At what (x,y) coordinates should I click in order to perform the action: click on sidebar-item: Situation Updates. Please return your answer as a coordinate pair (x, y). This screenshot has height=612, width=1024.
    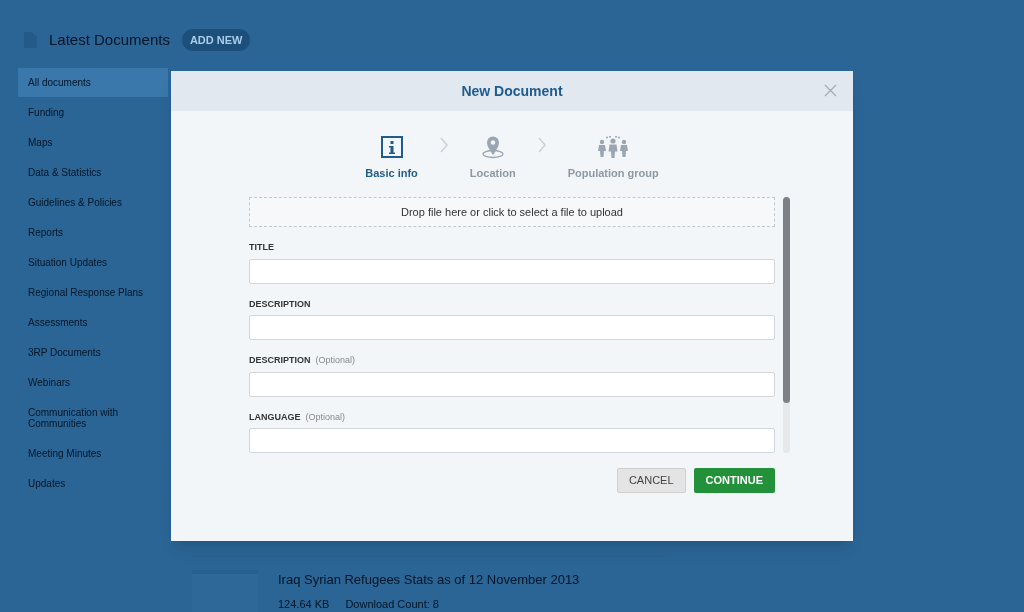
    Looking at the image, I should click on (93, 263).